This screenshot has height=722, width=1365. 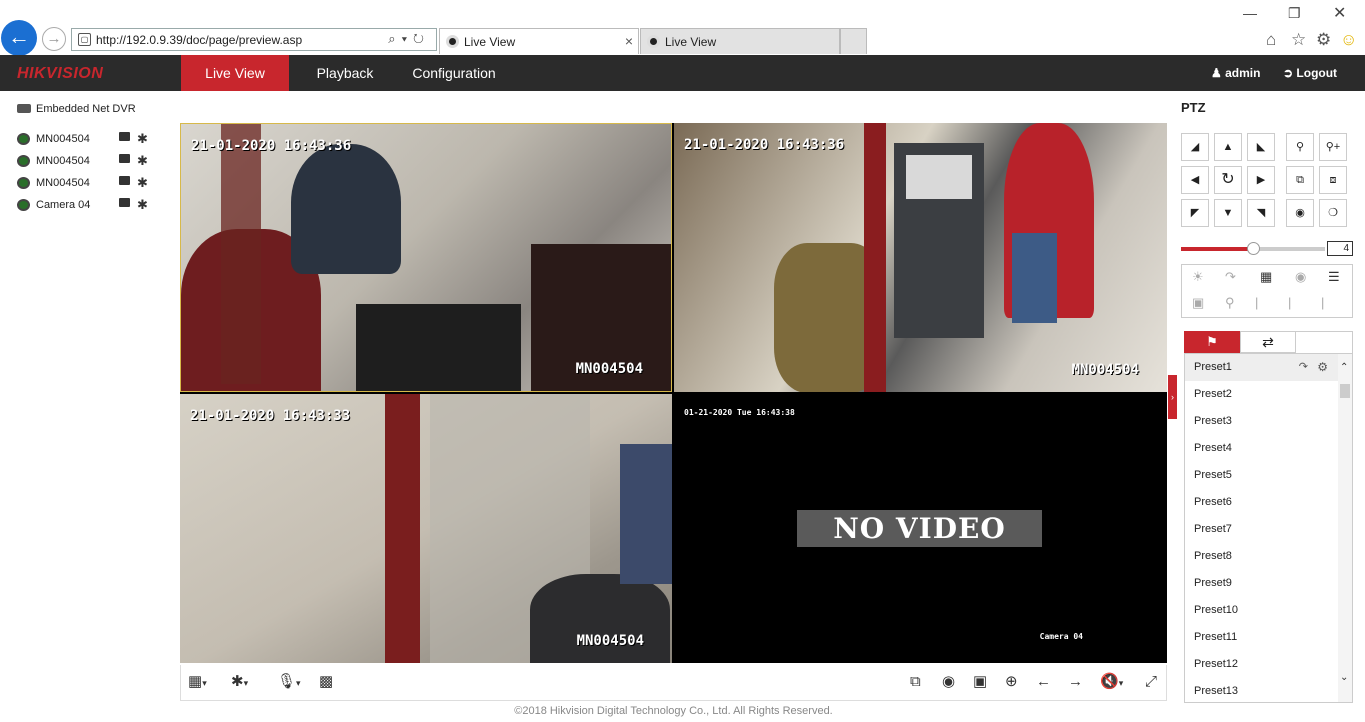 What do you see at coordinates (1262, 421) in the screenshot?
I see `preset-row: Preset3` at bounding box center [1262, 421].